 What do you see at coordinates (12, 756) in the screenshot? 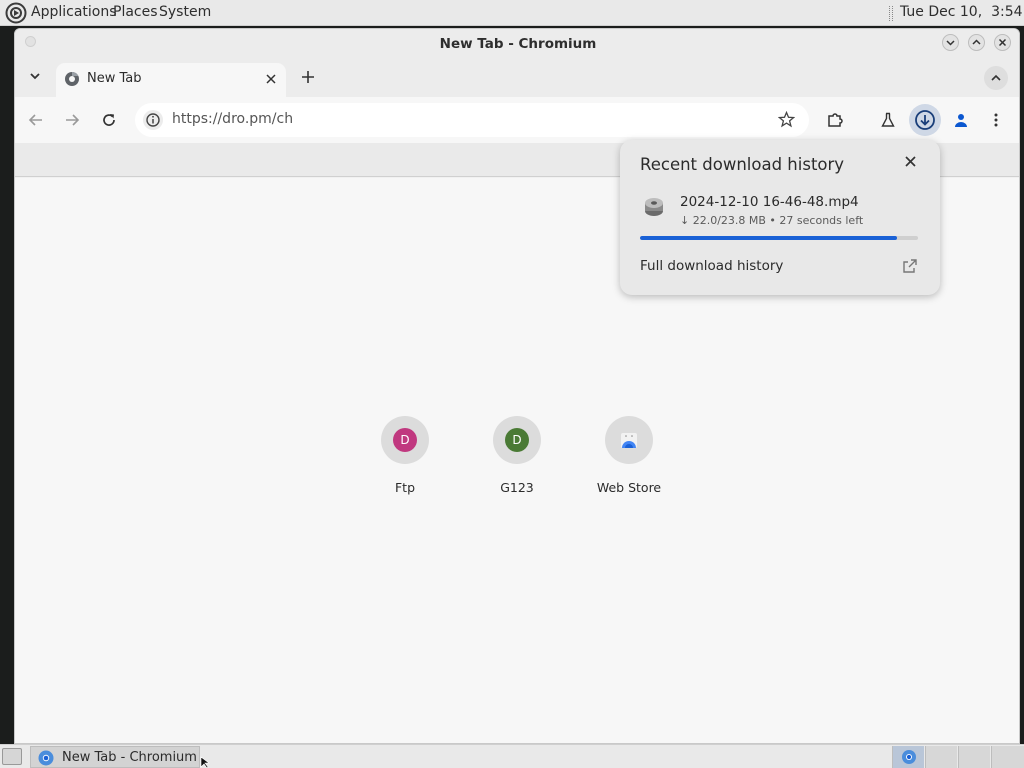
I see `show-desktop-button` at bounding box center [12, 756].